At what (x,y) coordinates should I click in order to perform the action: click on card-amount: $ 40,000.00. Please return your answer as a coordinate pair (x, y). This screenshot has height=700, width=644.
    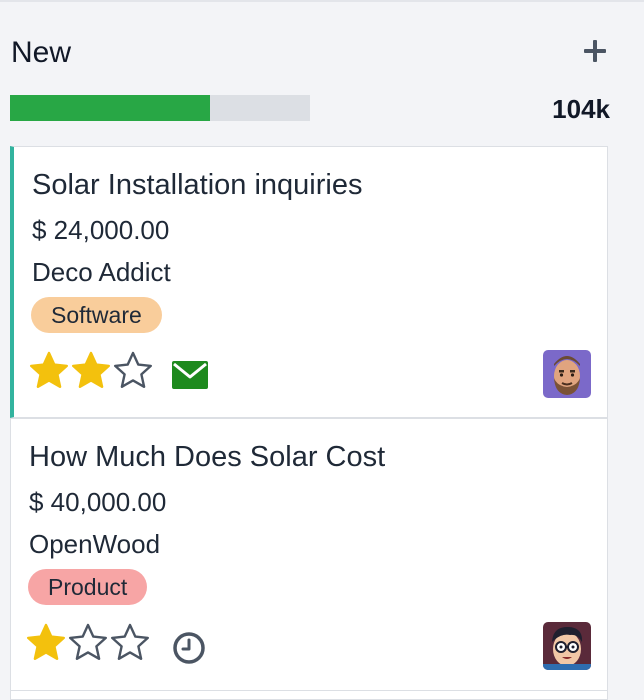
    Looking at the image, I should click on (98, 502).